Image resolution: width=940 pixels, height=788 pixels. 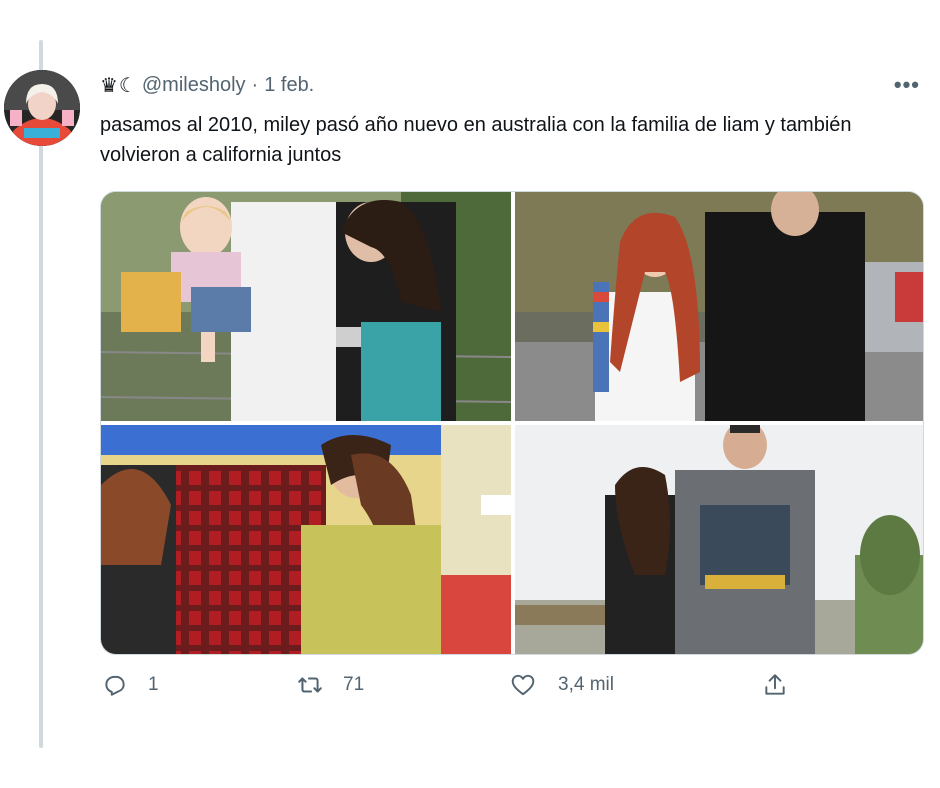 I want to click on share-button, so click(x=775, y=685).